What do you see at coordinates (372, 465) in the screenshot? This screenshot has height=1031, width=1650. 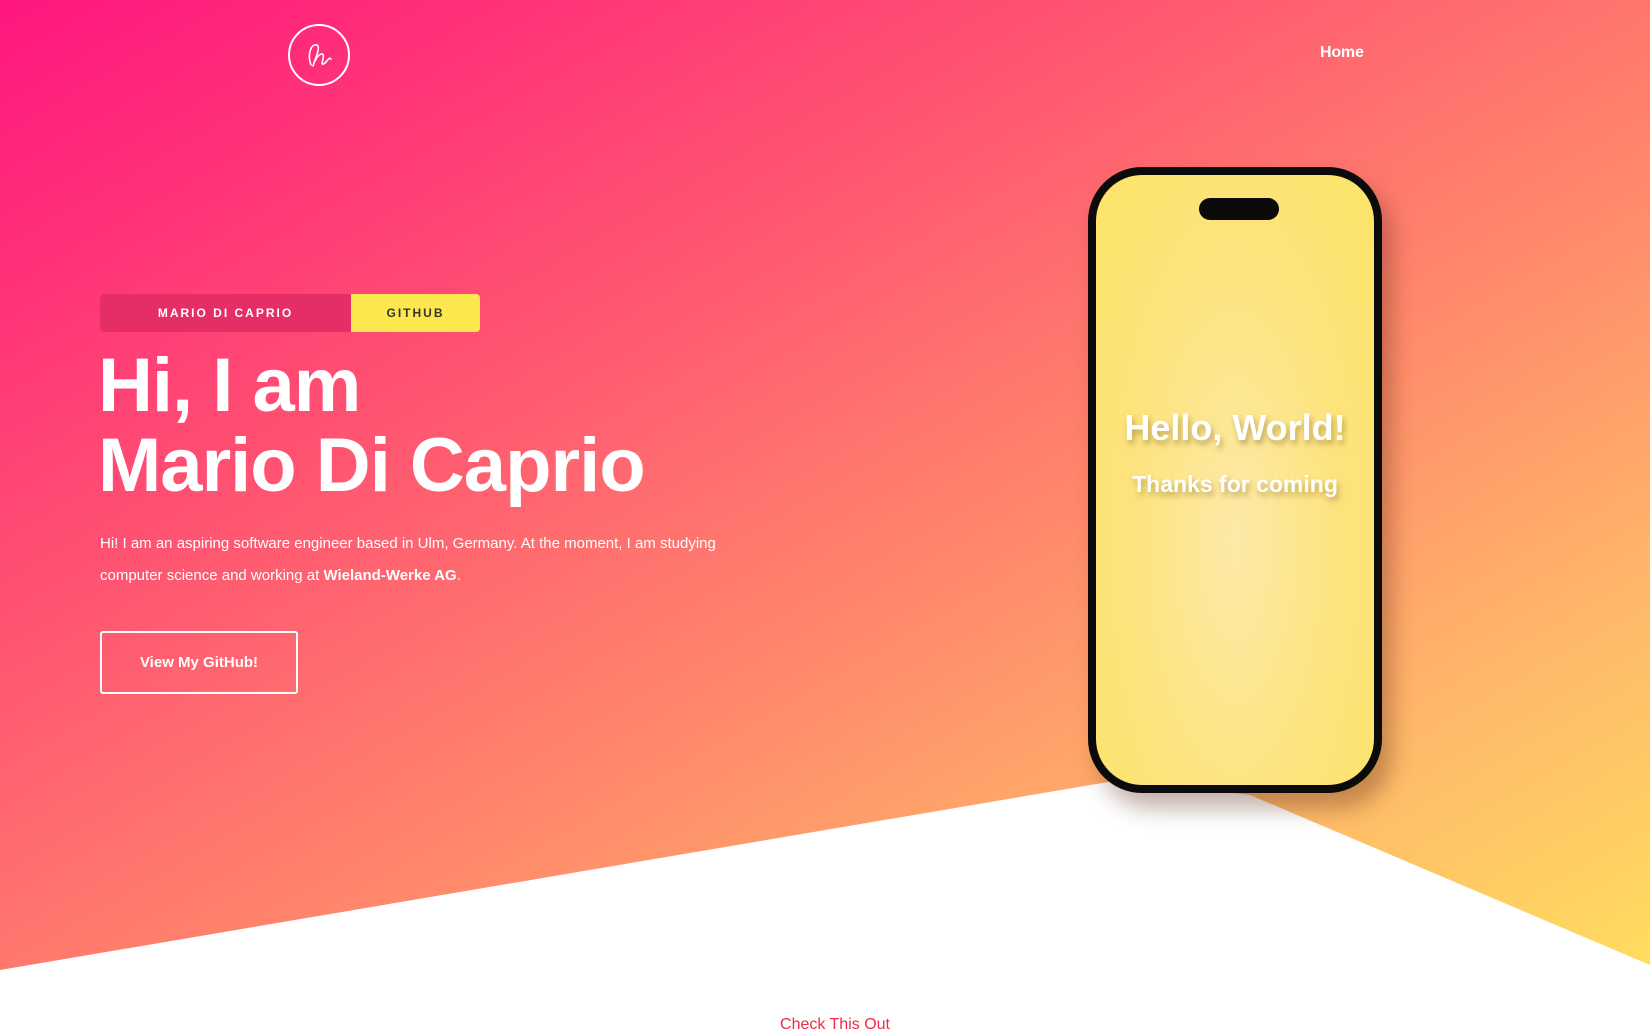 I see `headline-line-2: Mario Di Caprio` at bounding box center [372, 465].